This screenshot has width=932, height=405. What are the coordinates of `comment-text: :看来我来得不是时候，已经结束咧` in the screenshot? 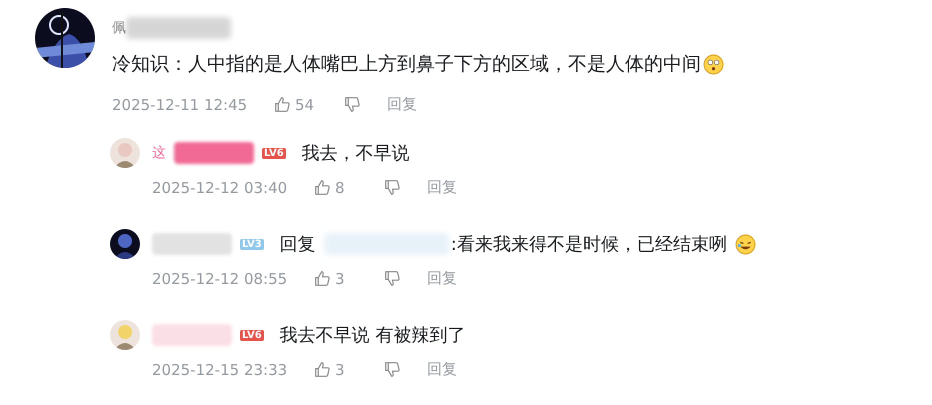 It's located at (588, 244).